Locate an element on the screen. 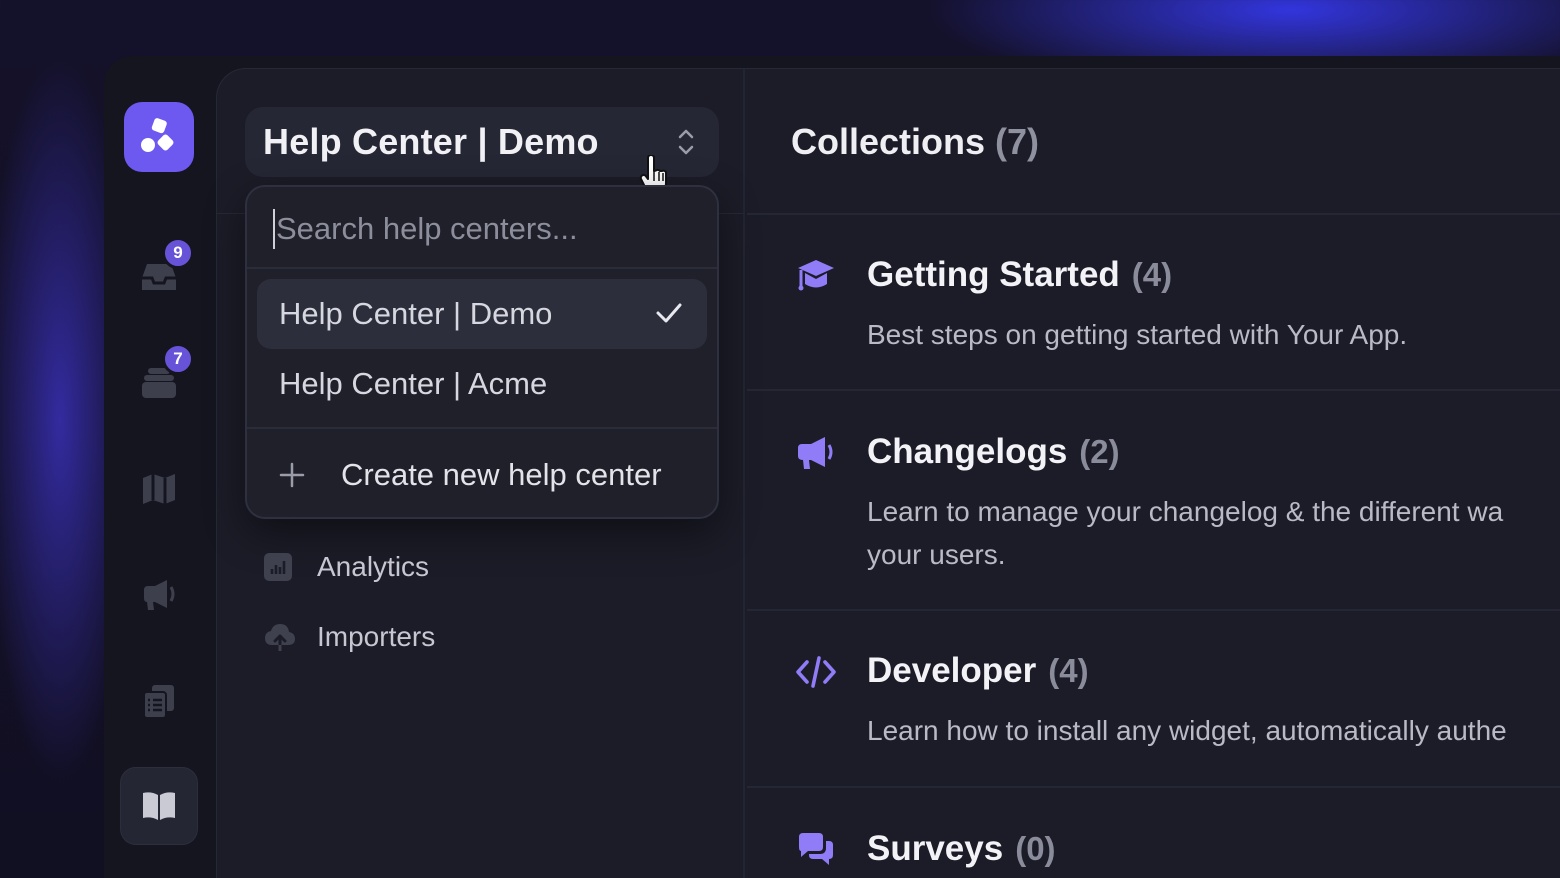 This screenshot has width=1560, height=878. app-logo is located at coordinates (159, 137).